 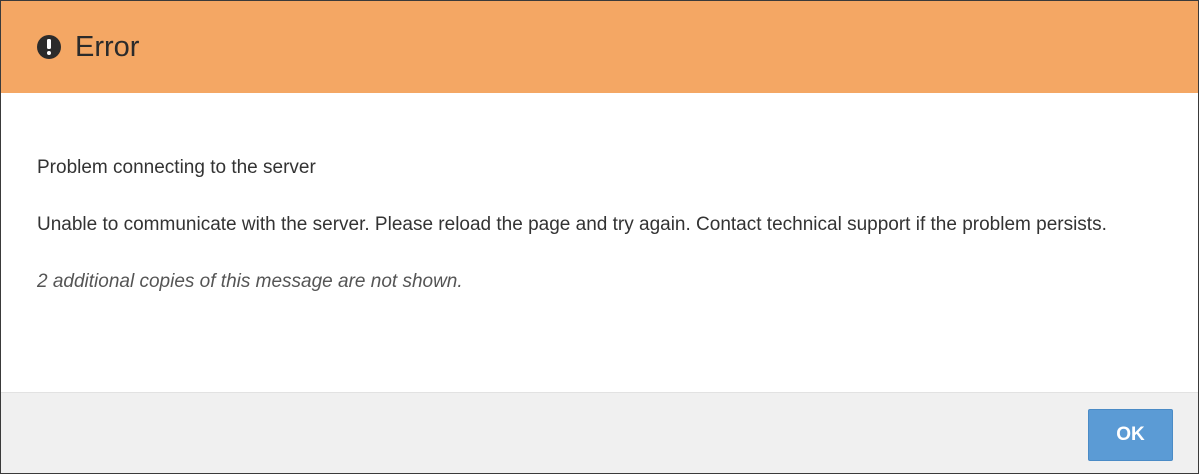 I want to click on exclamation-circle-icon, so click(x=49, y=47).